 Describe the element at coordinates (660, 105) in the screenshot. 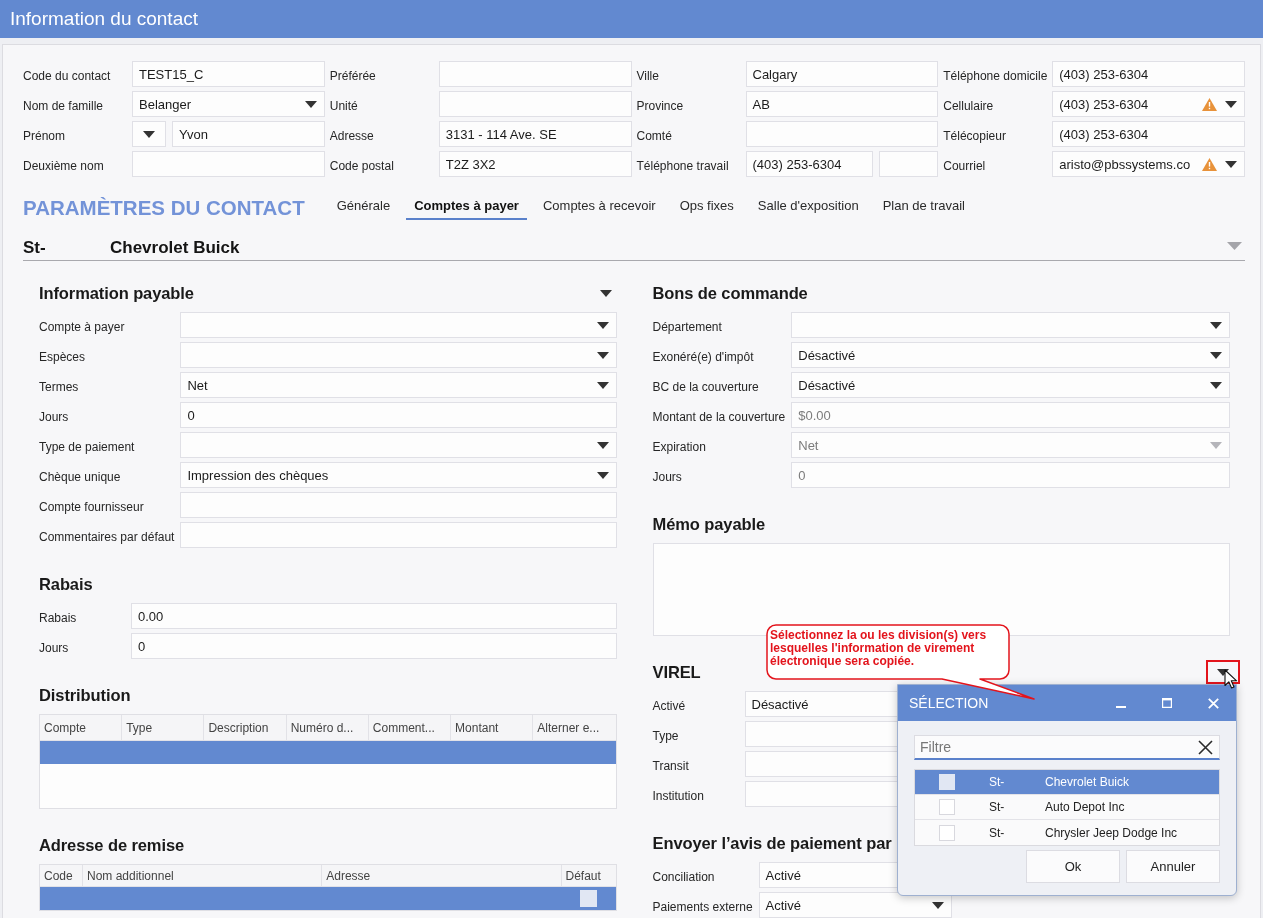

I see `field-label: Province` at that location.